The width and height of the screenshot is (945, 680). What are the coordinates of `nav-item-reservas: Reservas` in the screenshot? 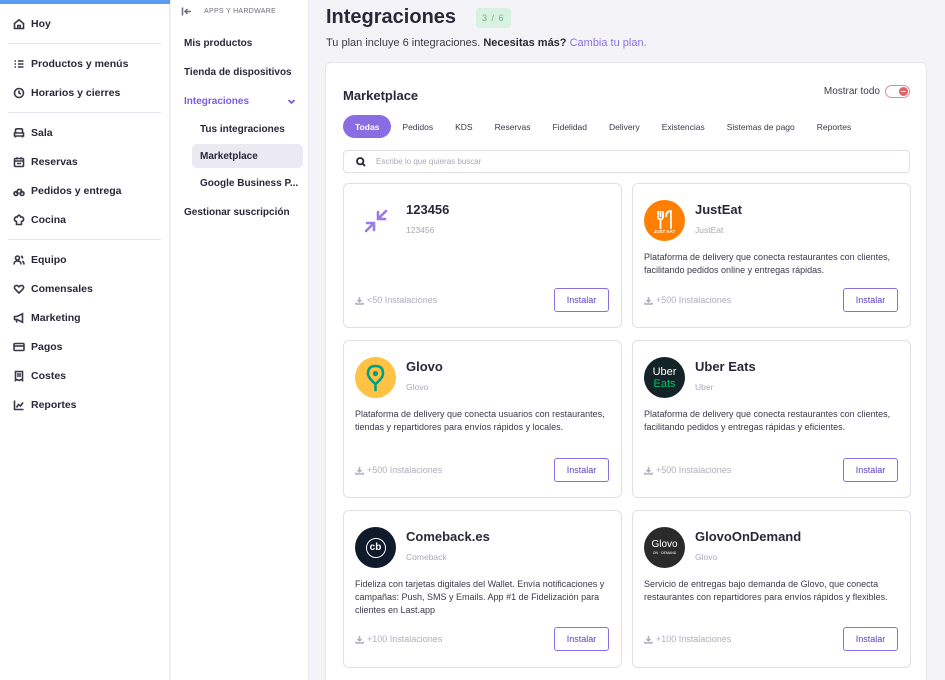 It's located at (84, 161).